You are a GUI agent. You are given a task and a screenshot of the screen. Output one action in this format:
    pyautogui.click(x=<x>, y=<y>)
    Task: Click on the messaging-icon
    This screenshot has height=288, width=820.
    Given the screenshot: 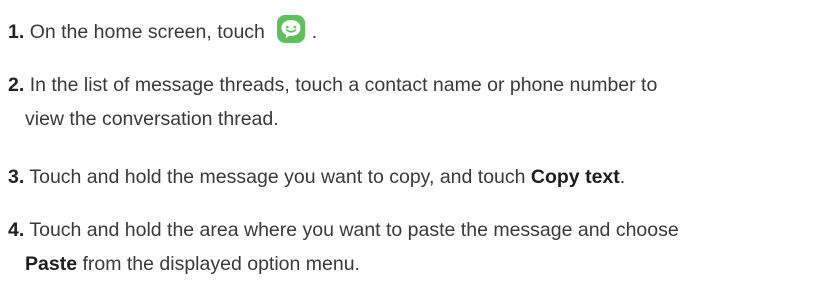 What is the action you would take?
    pyautogui.click(x=291, y=29)
    